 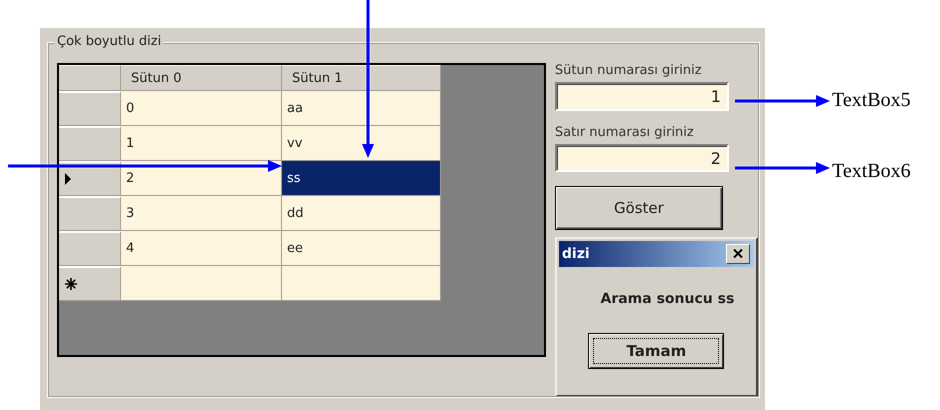 What do you see at coordinates (638, 208) in the screenshot?
I see `show-button: Göster` at bounding box center [638, 208].